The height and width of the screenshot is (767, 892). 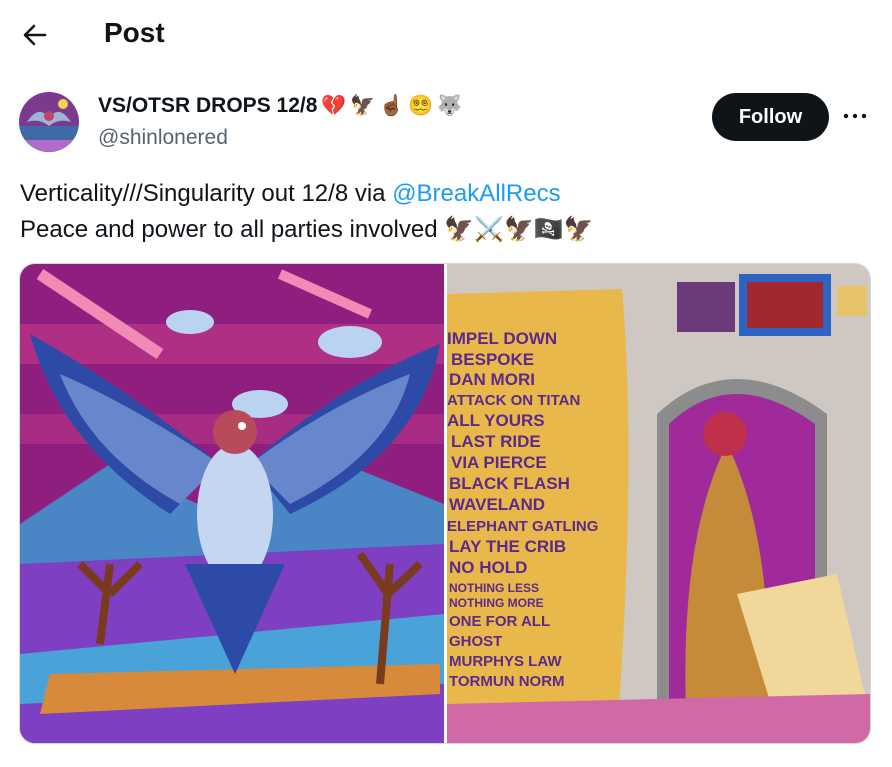 What do you see at coordinates (494, 588) in the screenshot?
I see `track-13: NOTHING LESS` at bounding box center [494, 588].